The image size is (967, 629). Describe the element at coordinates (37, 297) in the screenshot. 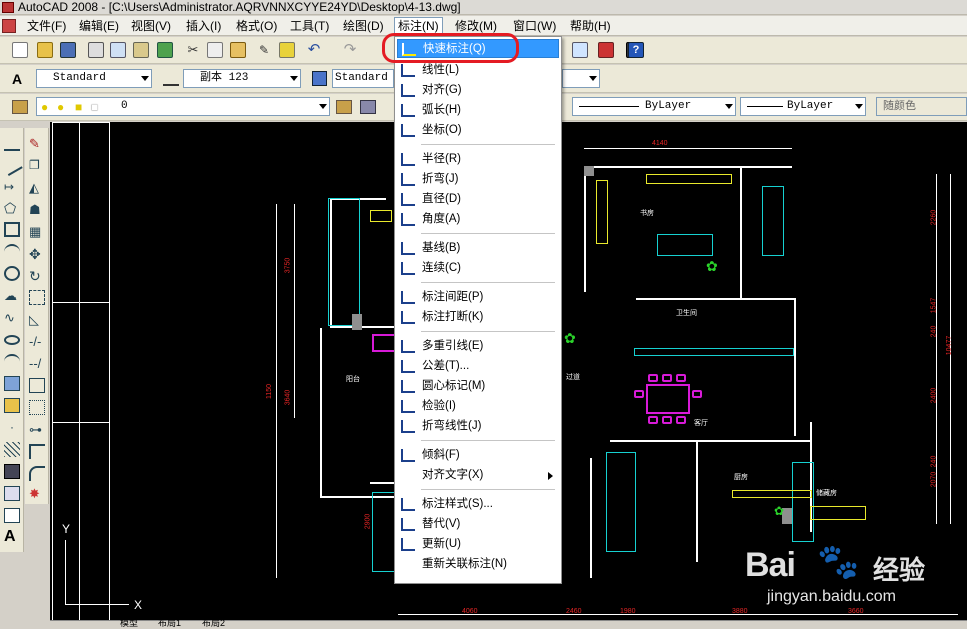

I see `scale-icon` at that location.